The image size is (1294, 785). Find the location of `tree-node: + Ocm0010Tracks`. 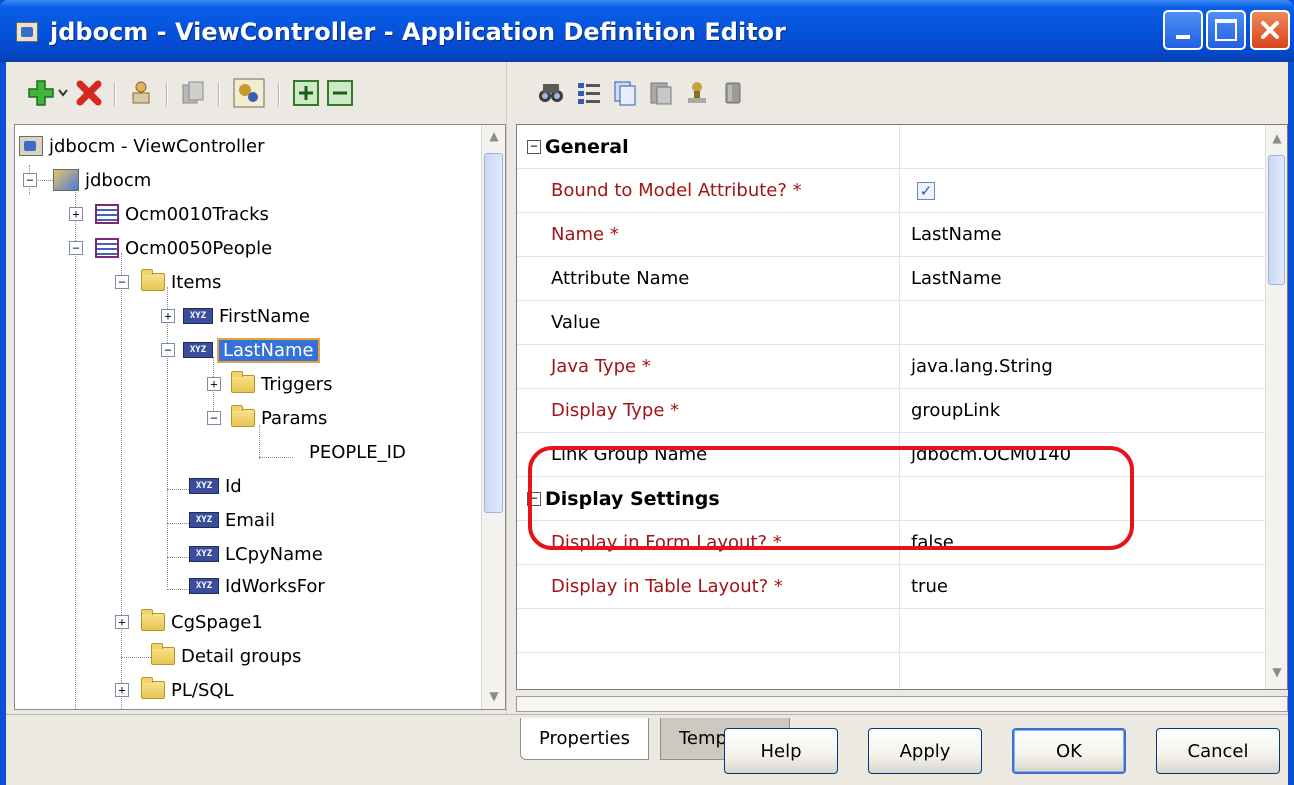

tree-node: + Ocm0010Tracks is located at coordinates (169, 214).